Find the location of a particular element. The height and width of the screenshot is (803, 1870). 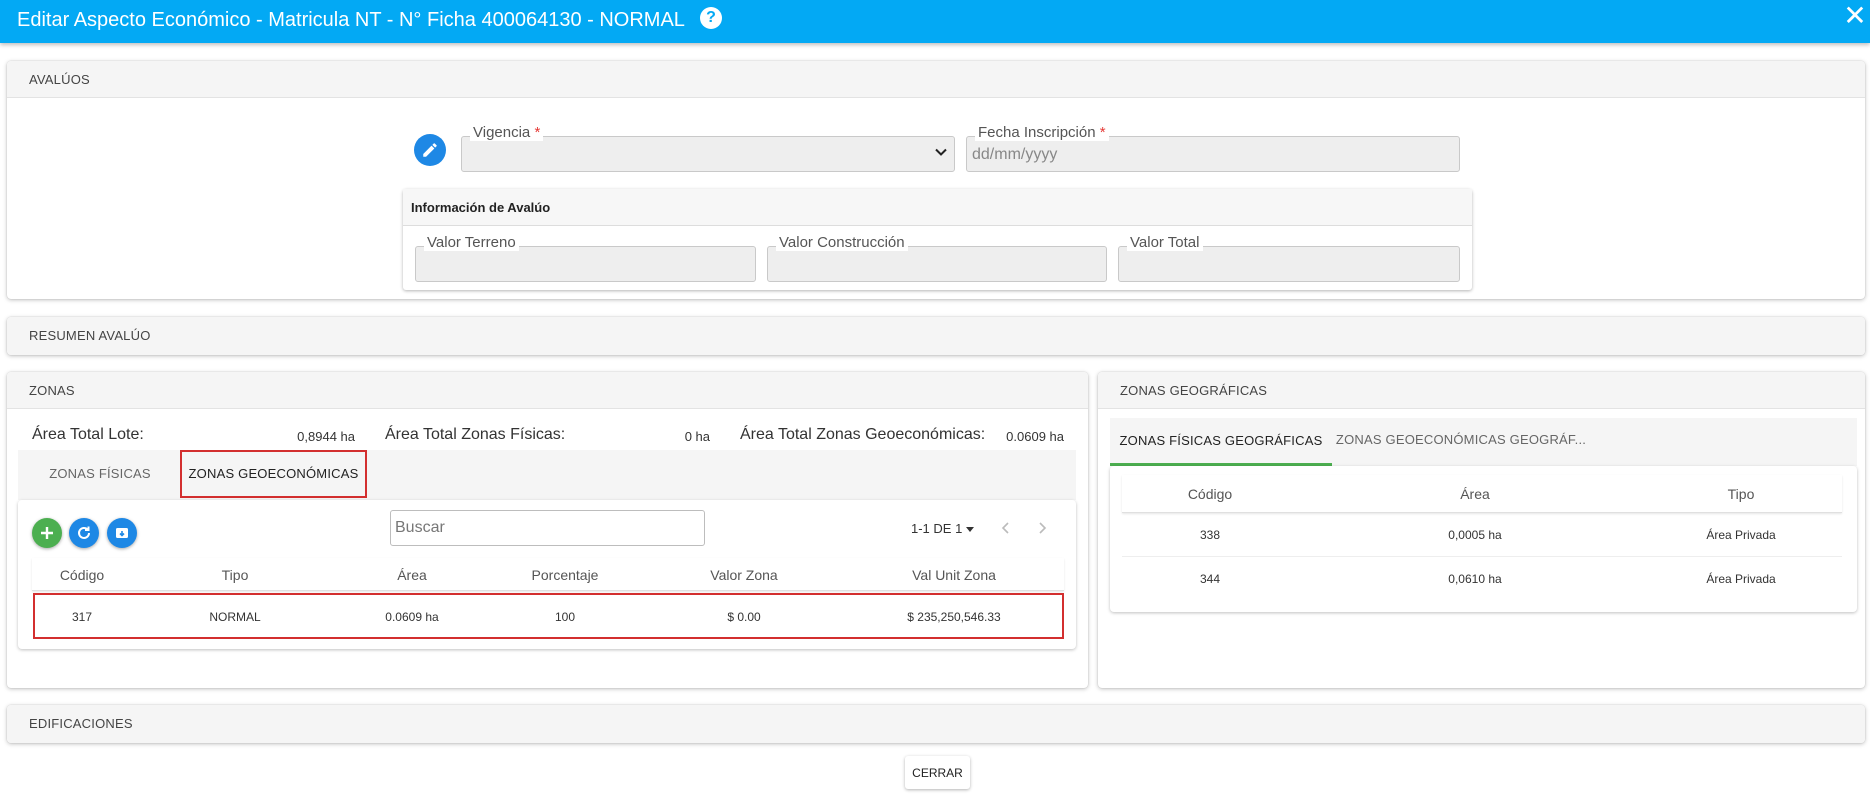

fecha-inscripcion-field: Fecha Inscripción * dd/mm/yyyy is located at coordinates (1213, 148).